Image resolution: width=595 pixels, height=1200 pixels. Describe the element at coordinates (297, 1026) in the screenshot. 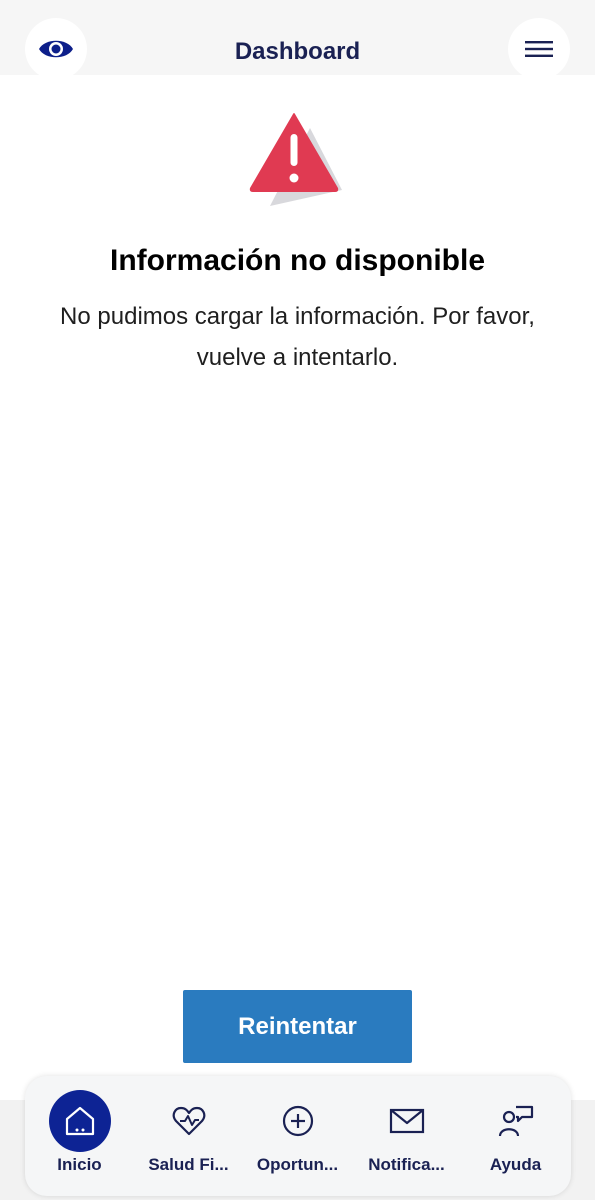

I see `retry-button: Reintentar` at that location.